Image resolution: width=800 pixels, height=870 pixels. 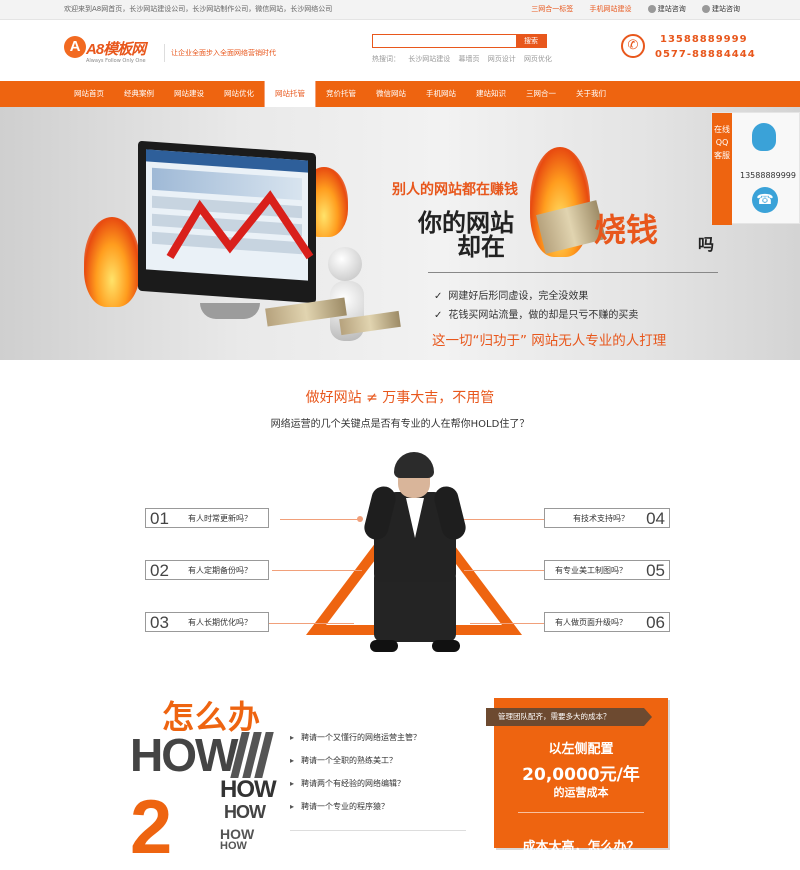 What do you see at coordinates (549, 341) in the screenshot?
I see `banner-slogan: 这一切“归功于” 网站无人专业的人打理` at bounding box center [549, 341].